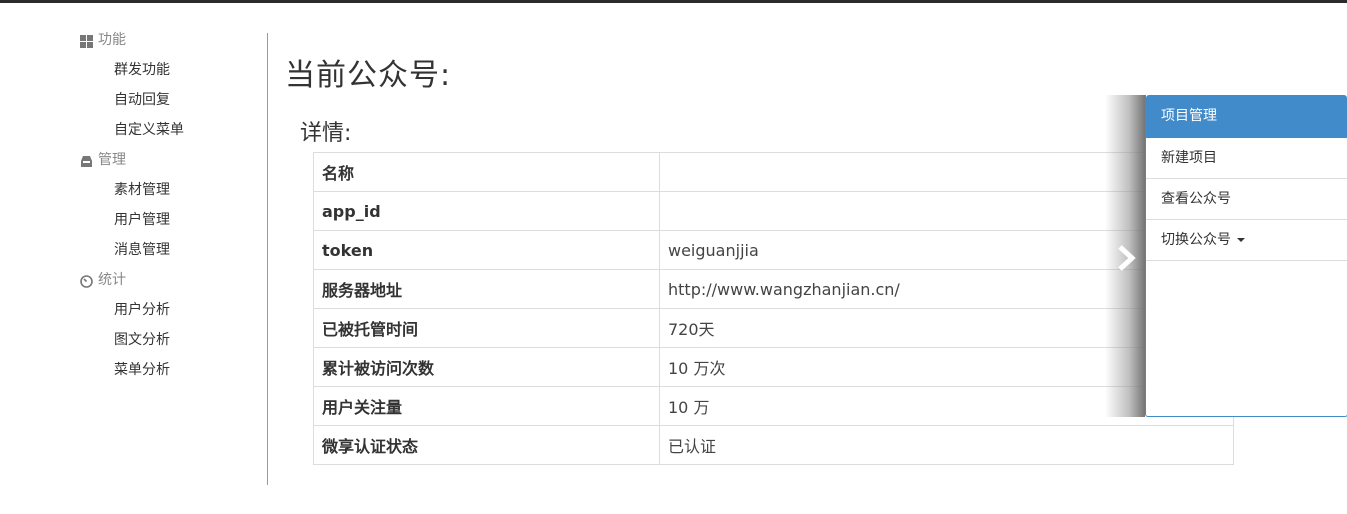 The height and width of the screenshot is (514, 1347). What do you see at coordinates (187, 340) in the screenshot?
I see `sidebar-item-article-analysis: 图文分析` at bounding box center [187, 340].